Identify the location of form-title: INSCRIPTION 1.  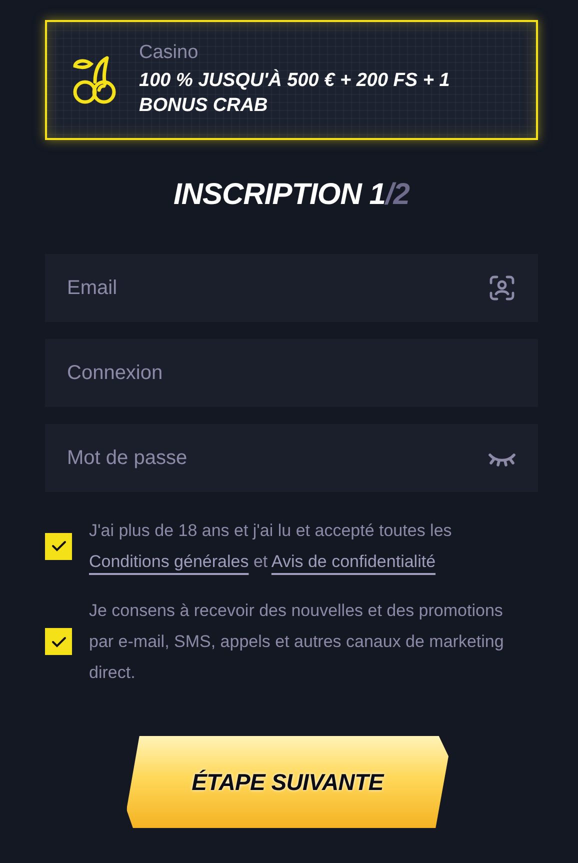
(280, 195).